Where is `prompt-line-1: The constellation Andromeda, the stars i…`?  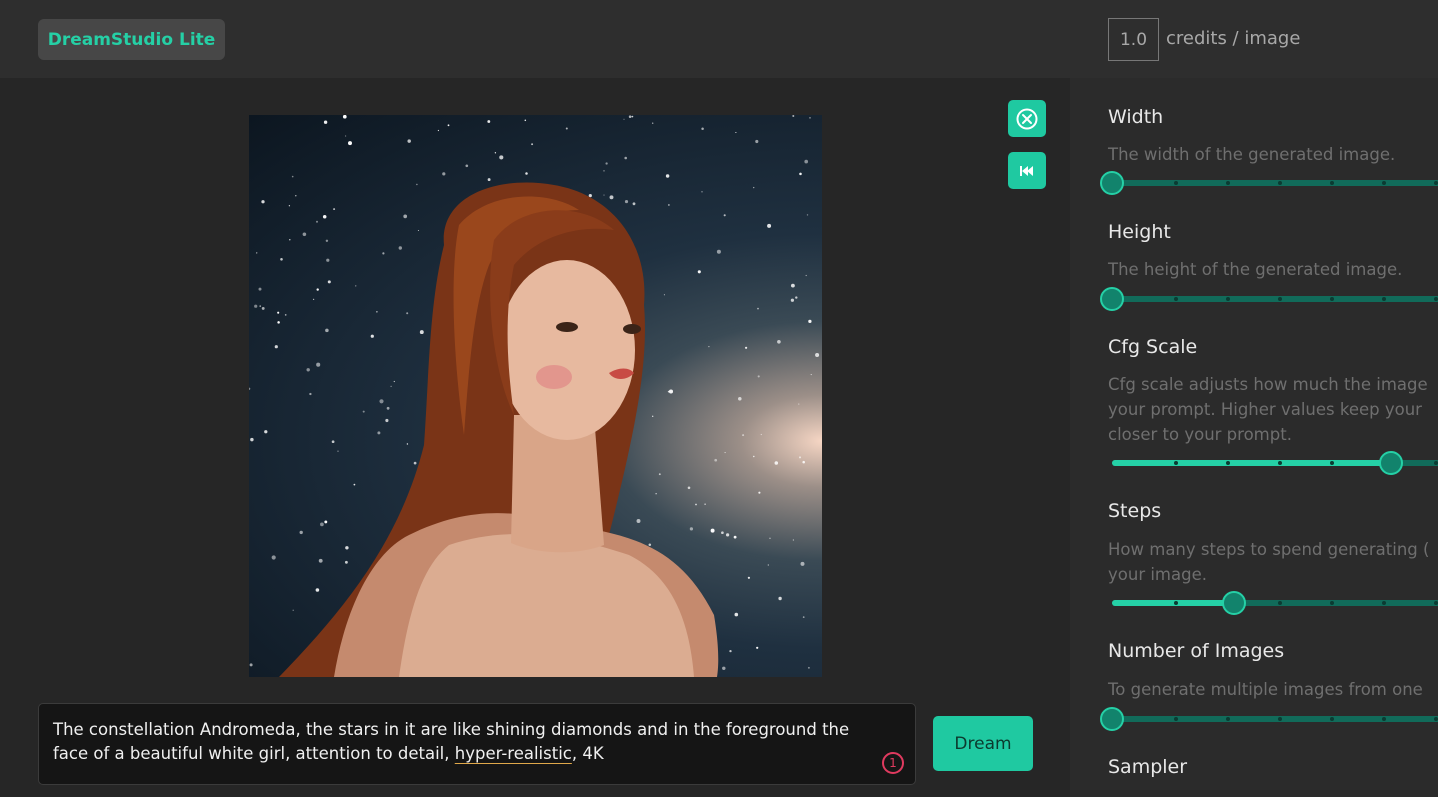
prompt-line-1: The constellation Andromeda, the stars i… is located at coordinates (451, 729).